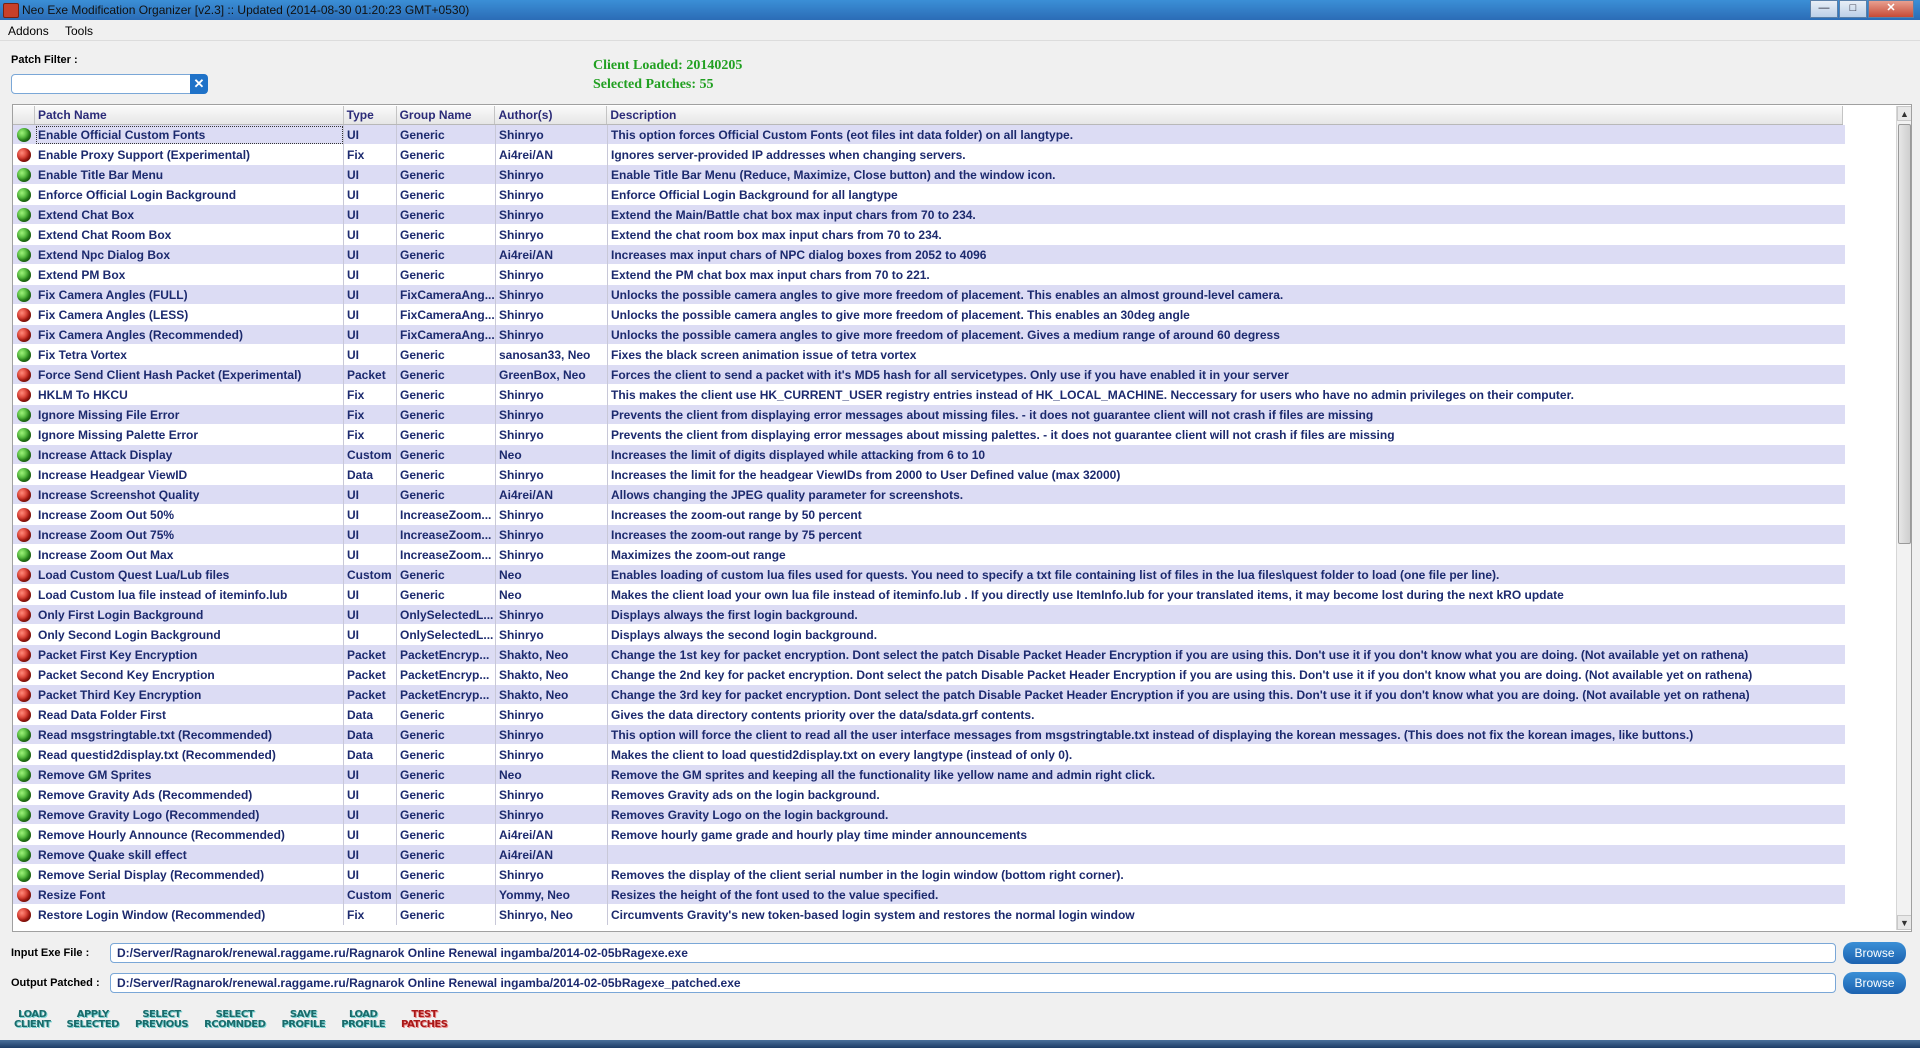 This screenshot has width=1920, height=1048. What do you see at coordinates (79, 31) in the screenshot?
I see `menu-tools: Tools` at bounding box center [79, 31].